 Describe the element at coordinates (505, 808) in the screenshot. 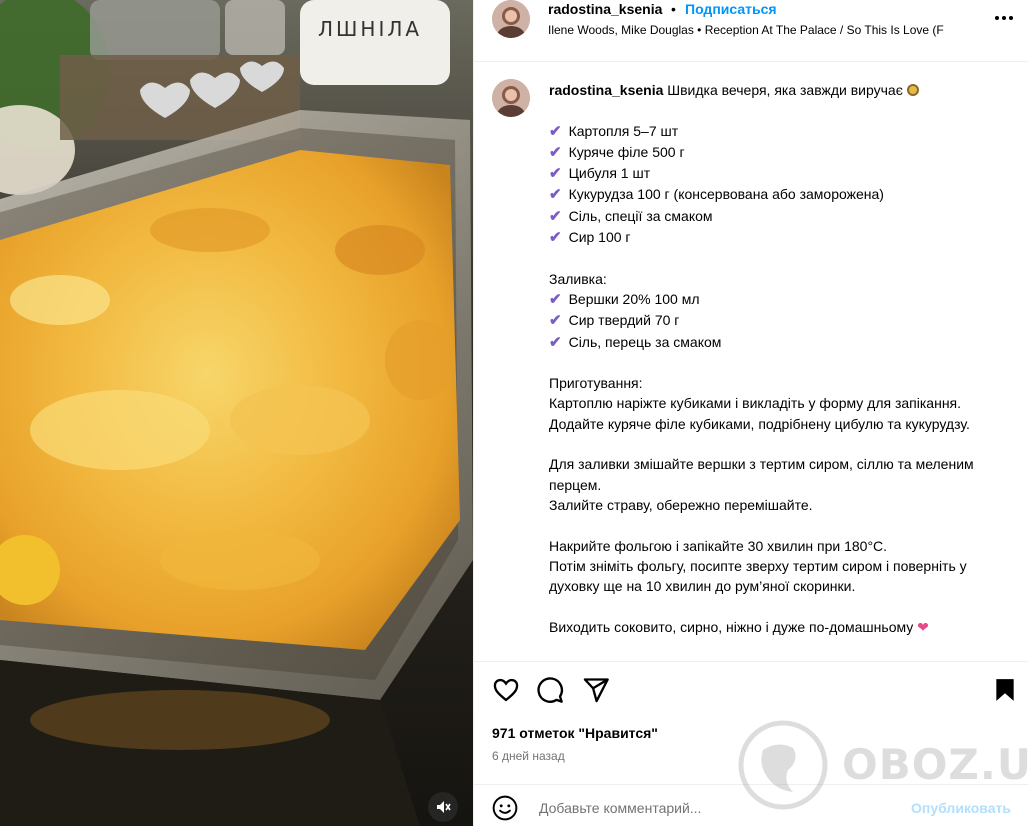

I see `emoji-smile-icon` at that location.